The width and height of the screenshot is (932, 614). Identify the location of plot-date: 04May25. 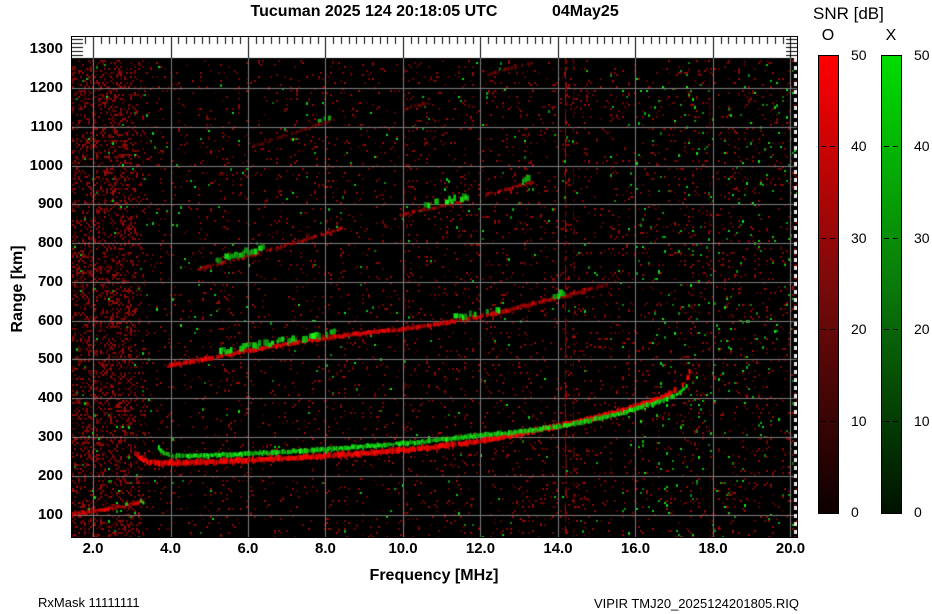
(585, 11).